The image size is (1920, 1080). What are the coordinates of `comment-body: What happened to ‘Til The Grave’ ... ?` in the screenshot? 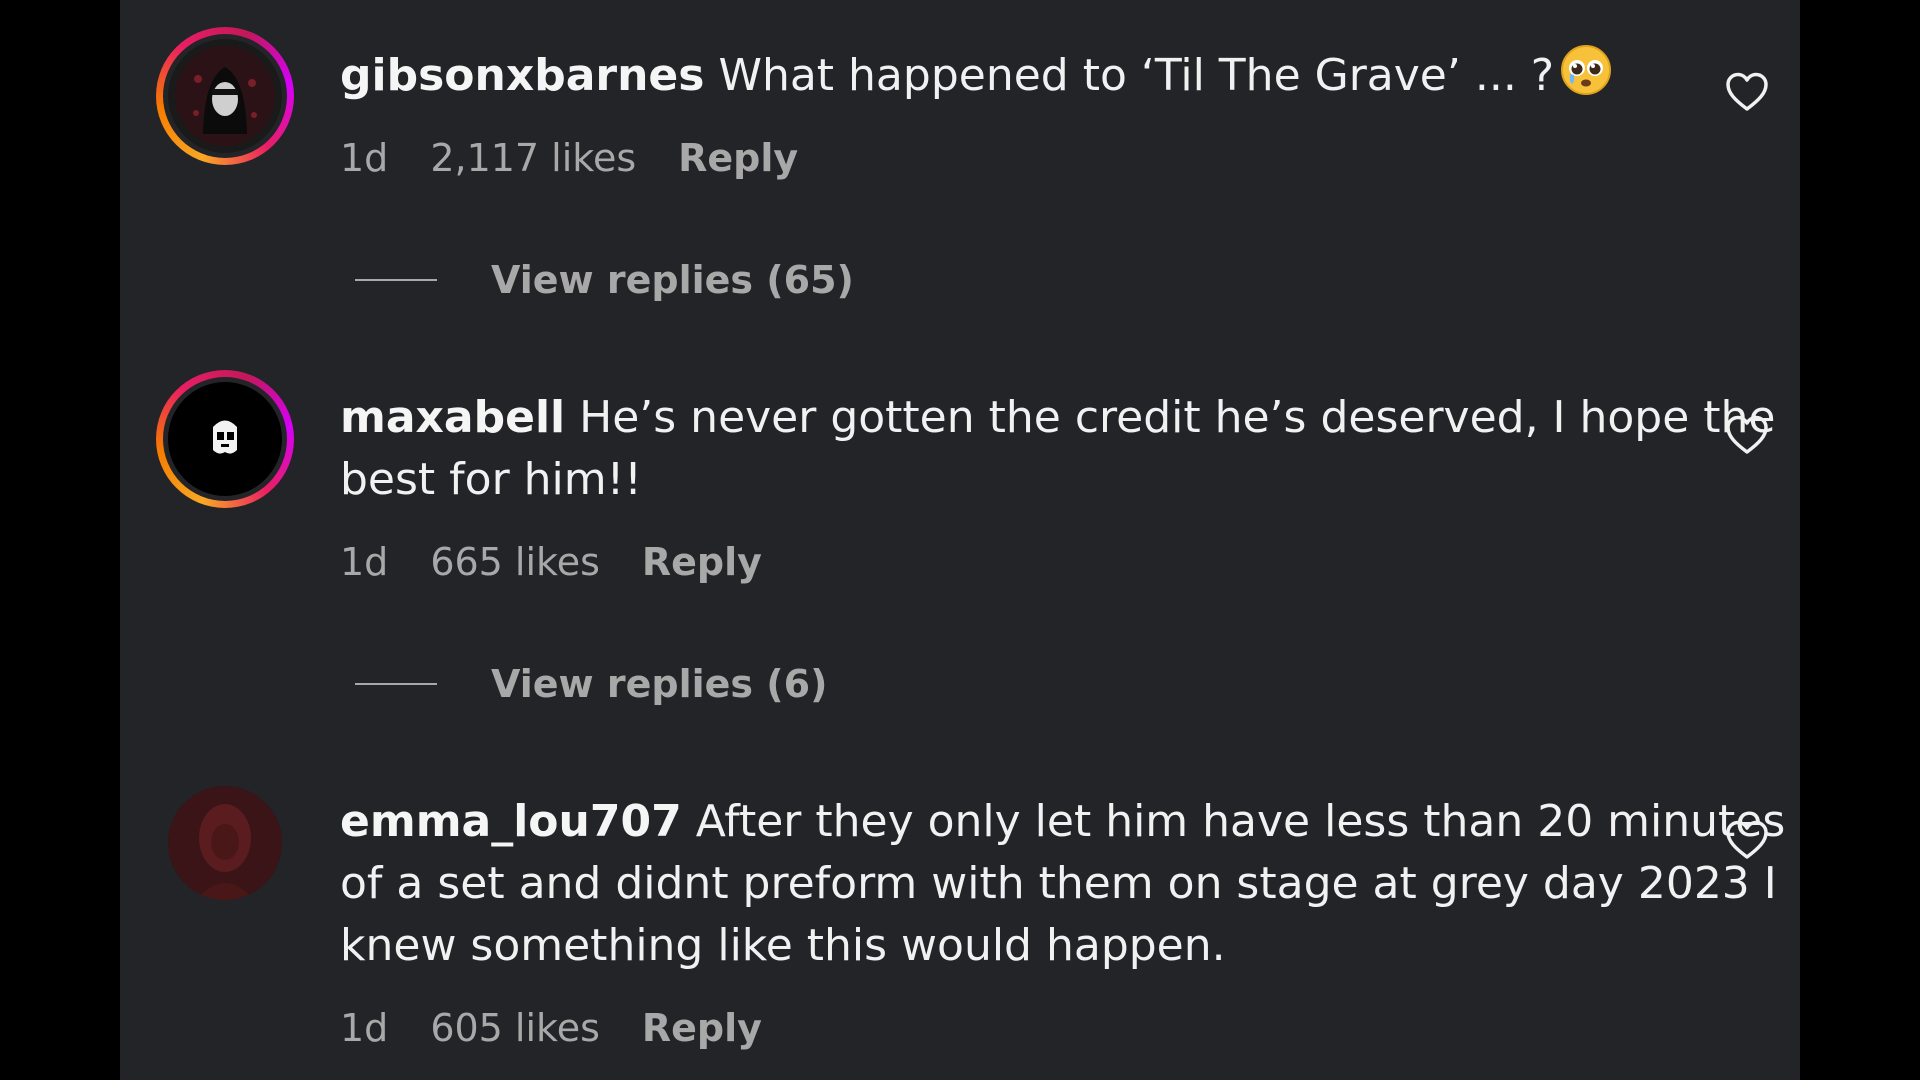 It's located at (1136, 75).